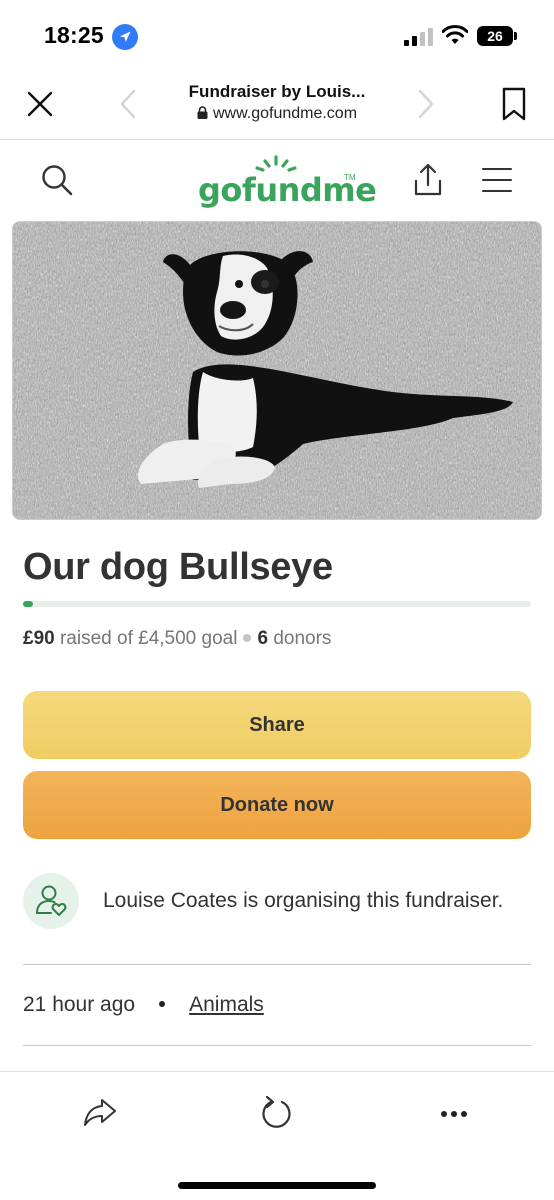 This screenshot has width=554, height=1200. I want to click on status-bar: 18:25 26, so click(277, 34).